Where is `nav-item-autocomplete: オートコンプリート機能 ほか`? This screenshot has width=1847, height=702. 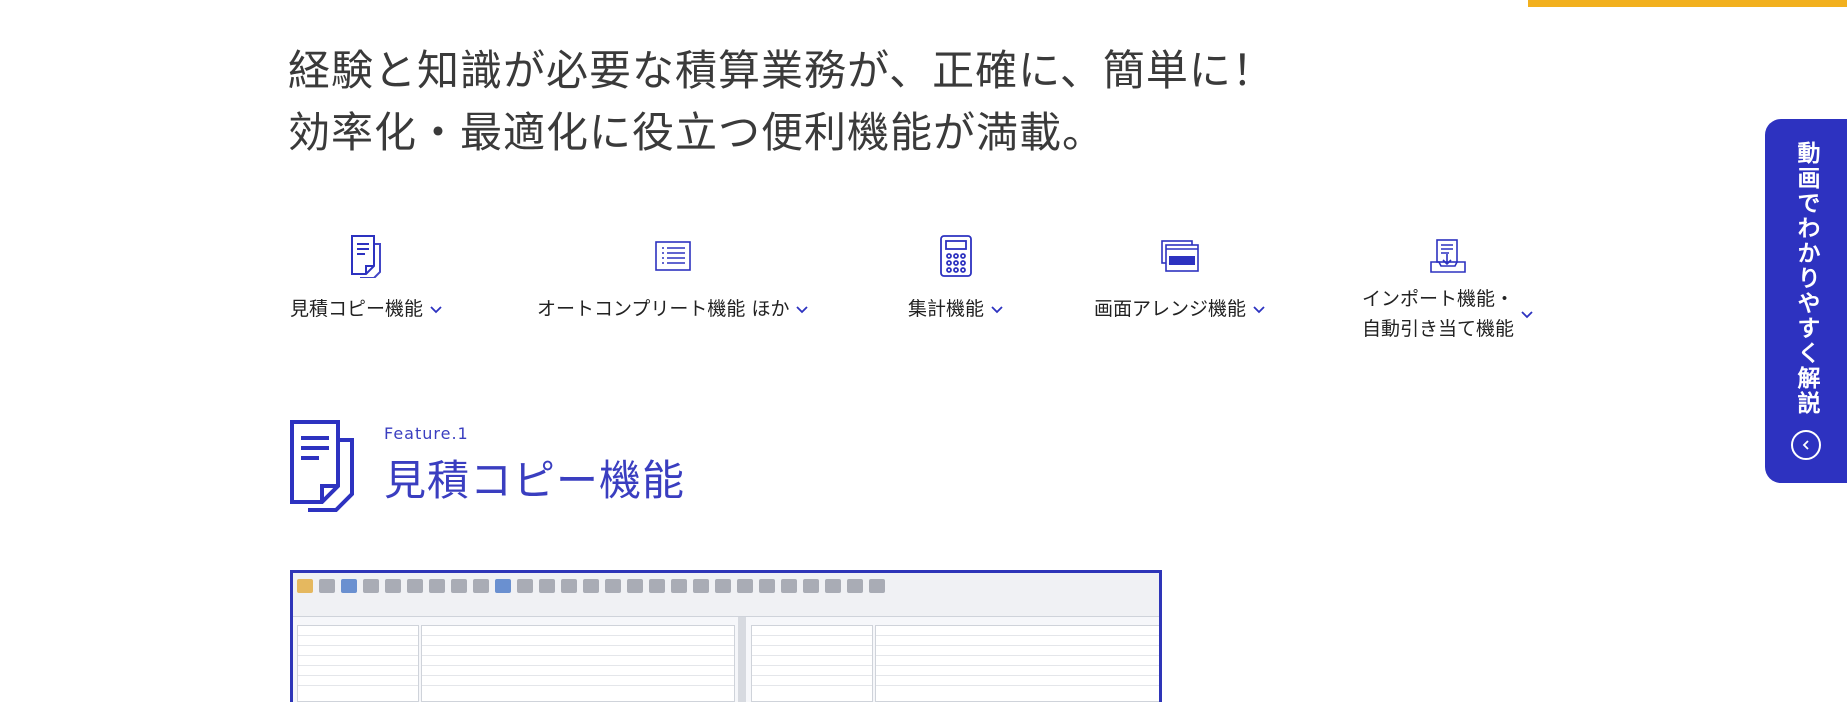 nav-item-autocomplete: オートコンプリート機能 ほか is located at coordinates (673, 278).